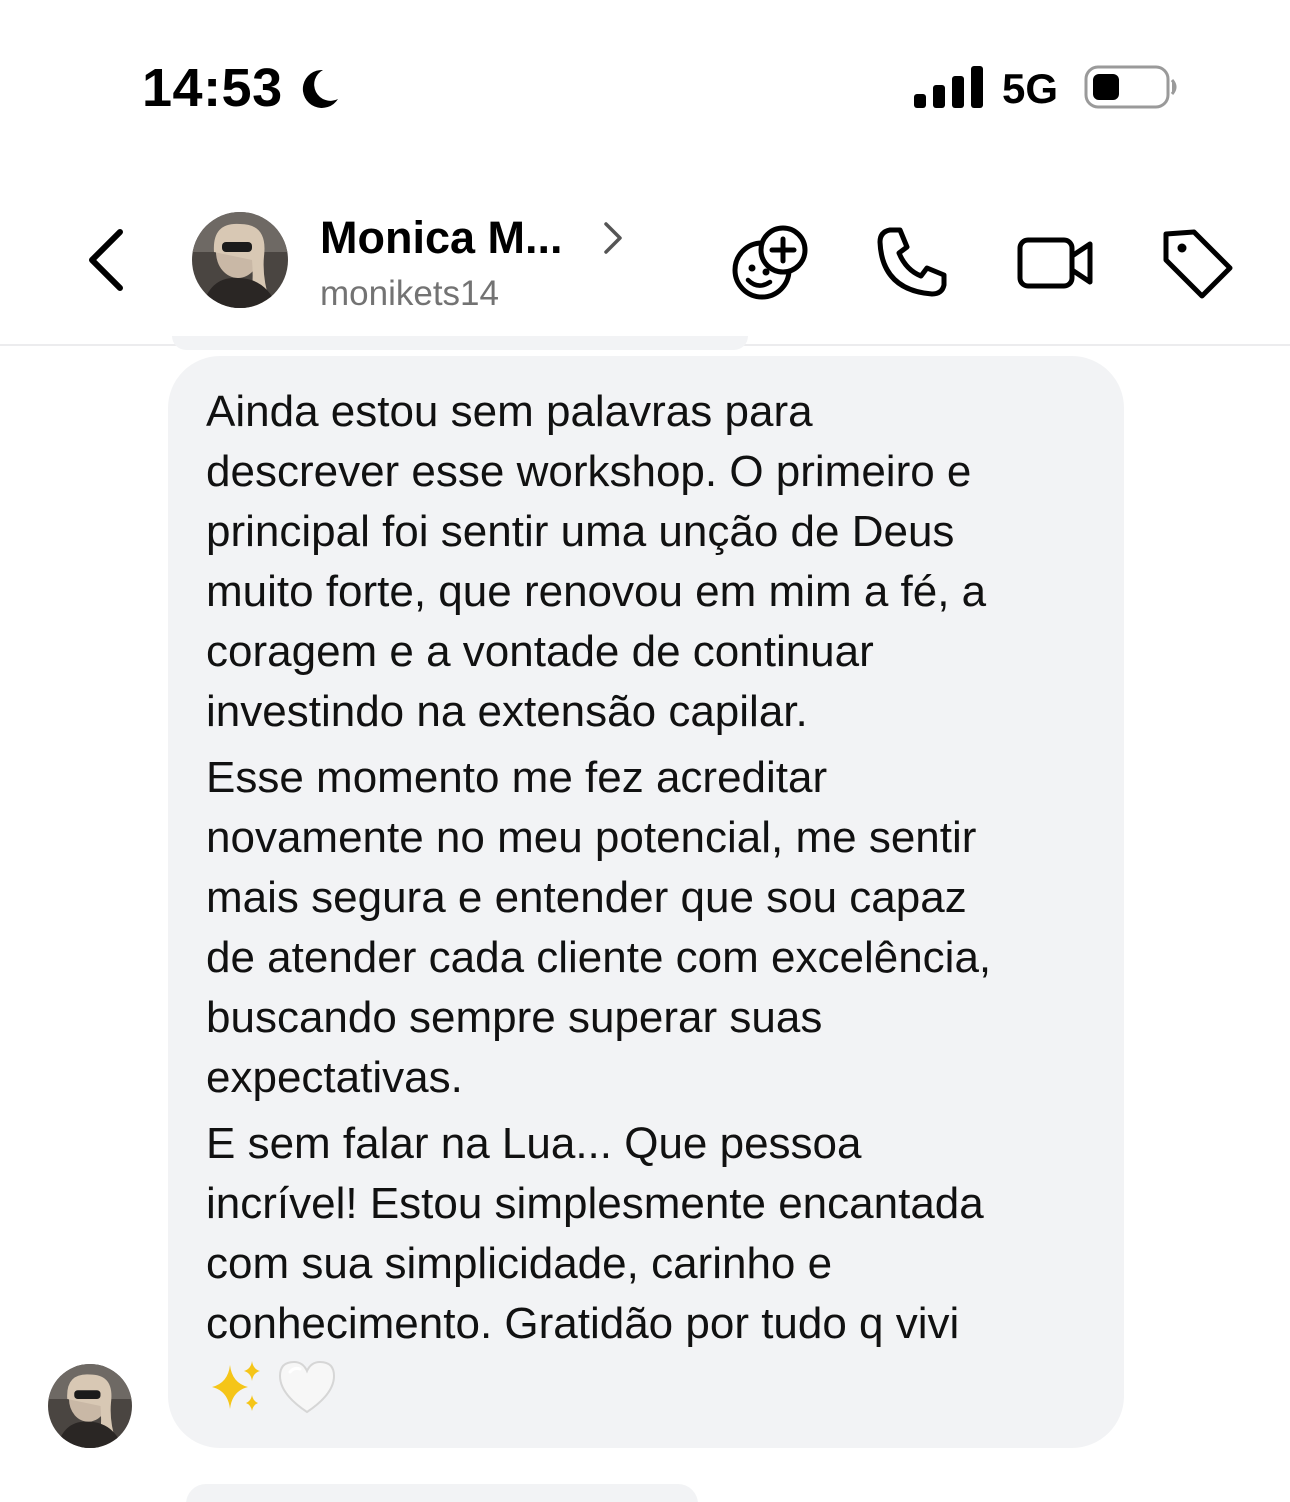 Image resolution: width=1290 pixels, height=1502 pixels. I want to click on emoji-row, so click(650, 1387).